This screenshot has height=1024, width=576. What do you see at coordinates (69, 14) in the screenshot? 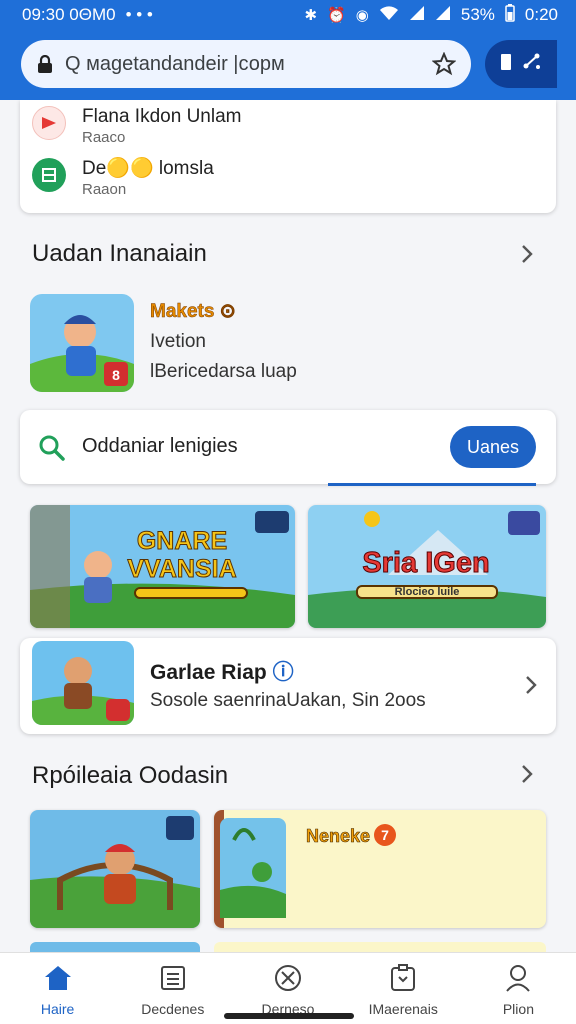
I see `status-time: 09:30 0ΘM0` at bounding box center [69, 14].